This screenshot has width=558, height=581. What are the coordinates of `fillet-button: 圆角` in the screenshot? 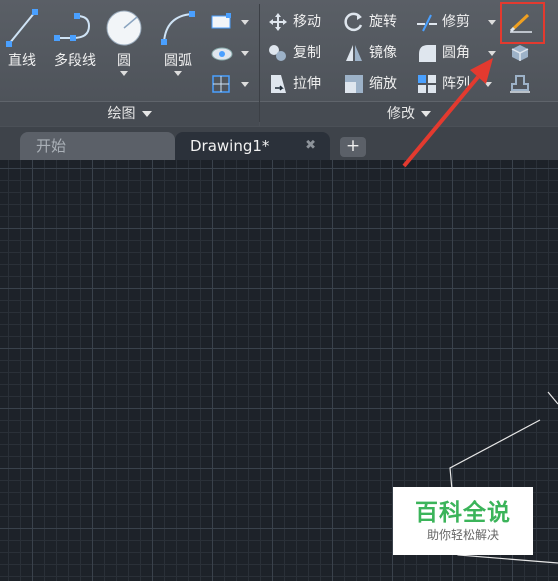 It's located at (443, 53).